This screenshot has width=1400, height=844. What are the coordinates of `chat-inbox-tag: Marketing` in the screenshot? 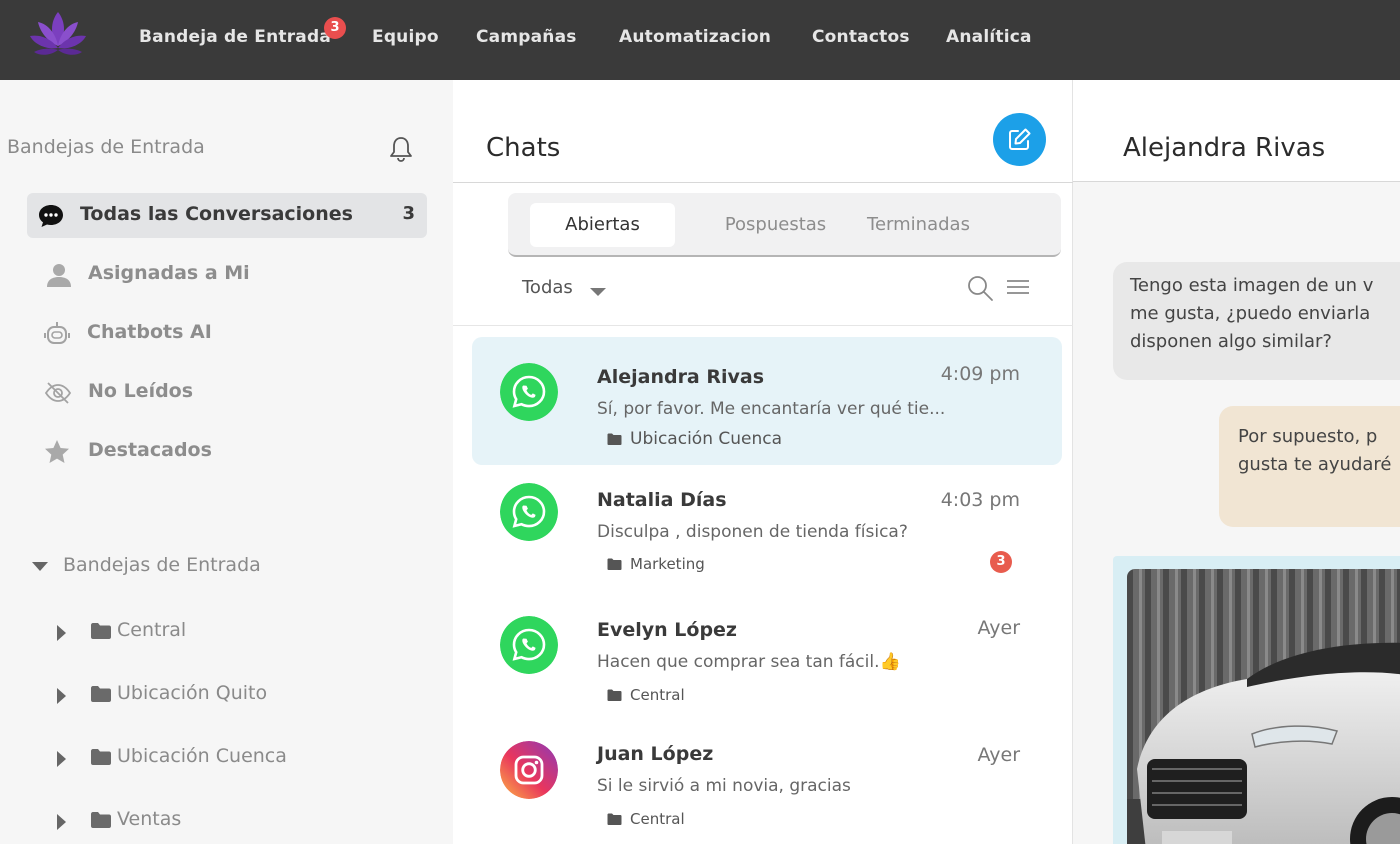 It's located at (656, 564).